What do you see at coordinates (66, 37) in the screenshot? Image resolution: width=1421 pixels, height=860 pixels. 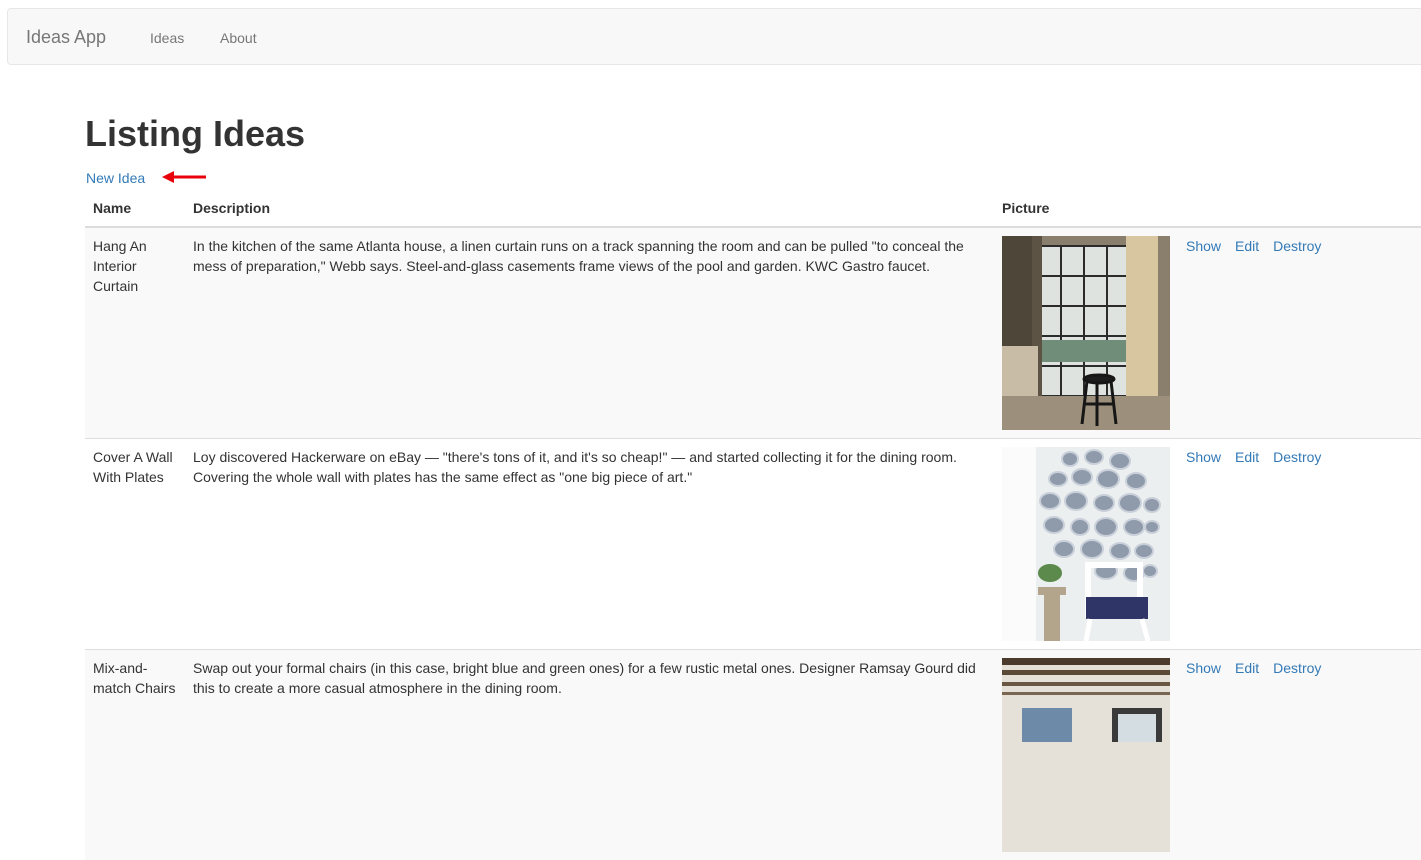 I see `brand-link: Ideas App` at bounding box center [66, 37].